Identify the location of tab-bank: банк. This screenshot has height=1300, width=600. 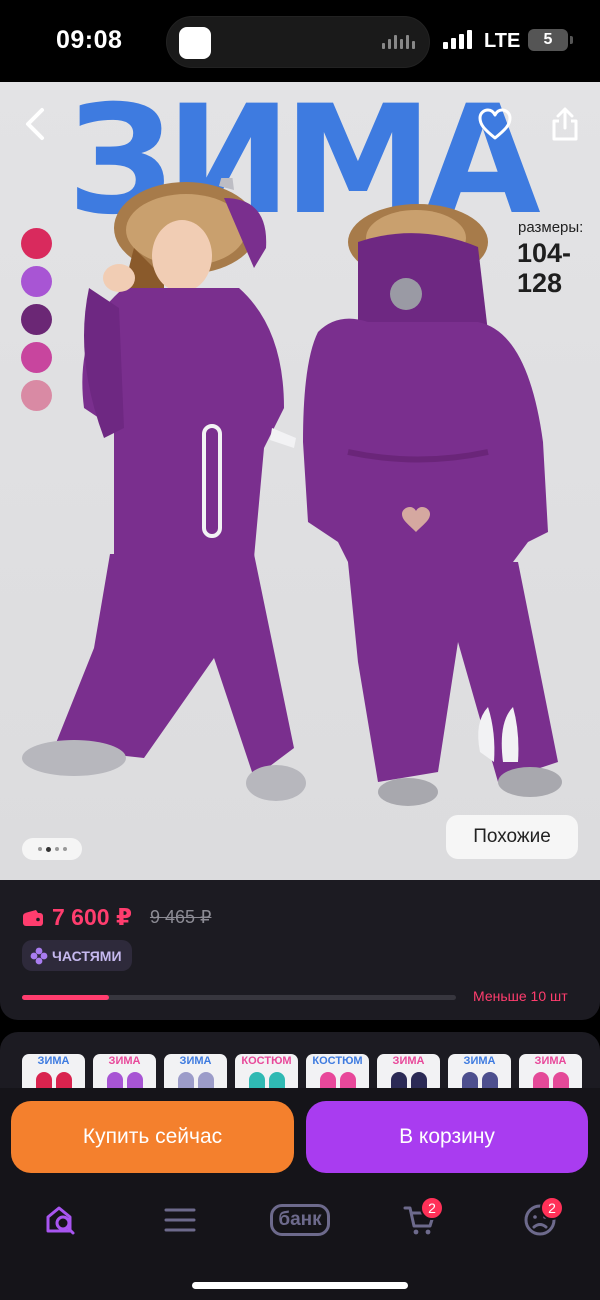
(300, 1220).